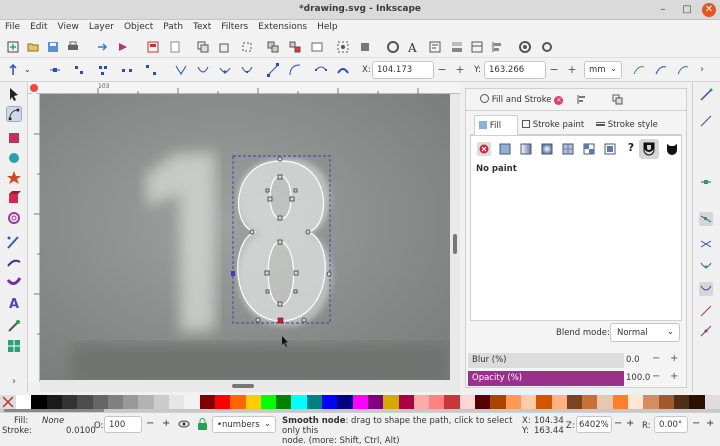 The width and height of the screenshot is (720, 446). I want to click on calligraphy-tool-icon, so click(14, 282).